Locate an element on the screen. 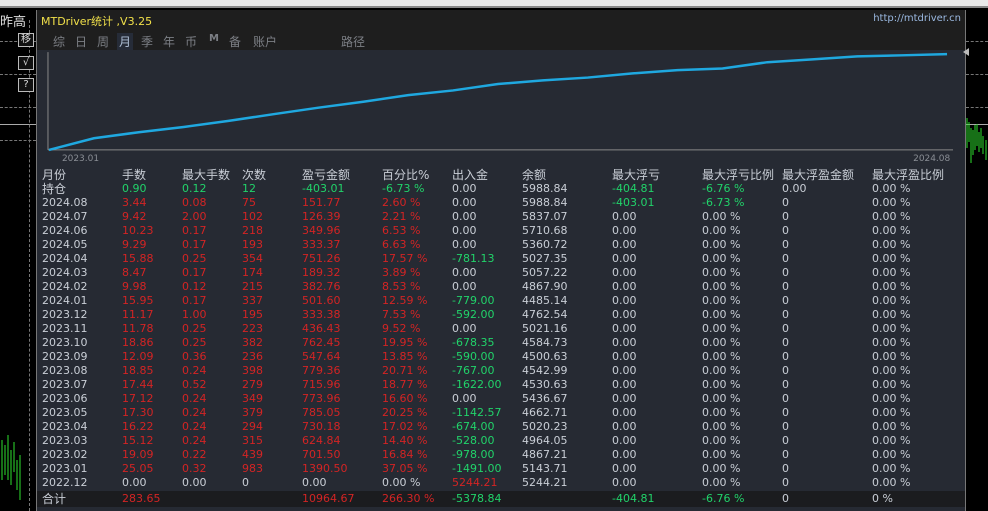  tab-3: 月 is located at coordinates (125, 41).